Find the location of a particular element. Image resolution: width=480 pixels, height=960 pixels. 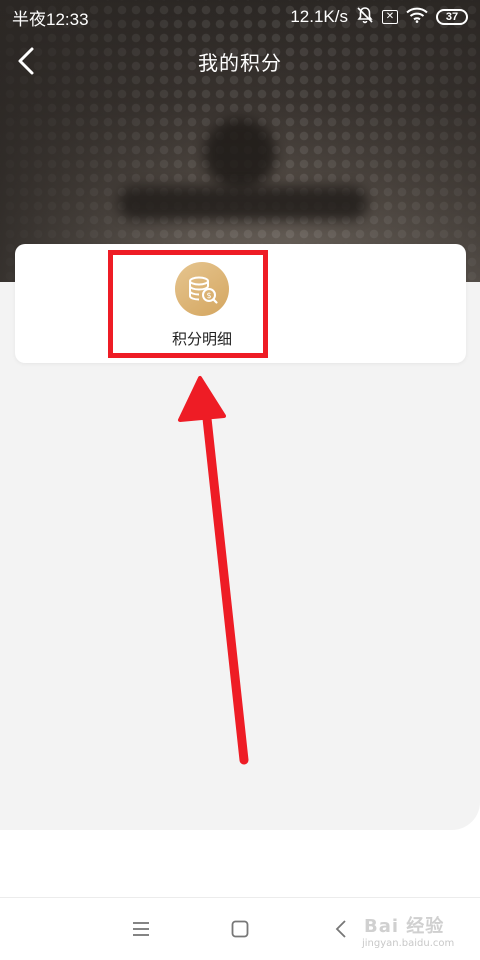

points-card: $ 积分明细 is located at coordinates (240, 303).